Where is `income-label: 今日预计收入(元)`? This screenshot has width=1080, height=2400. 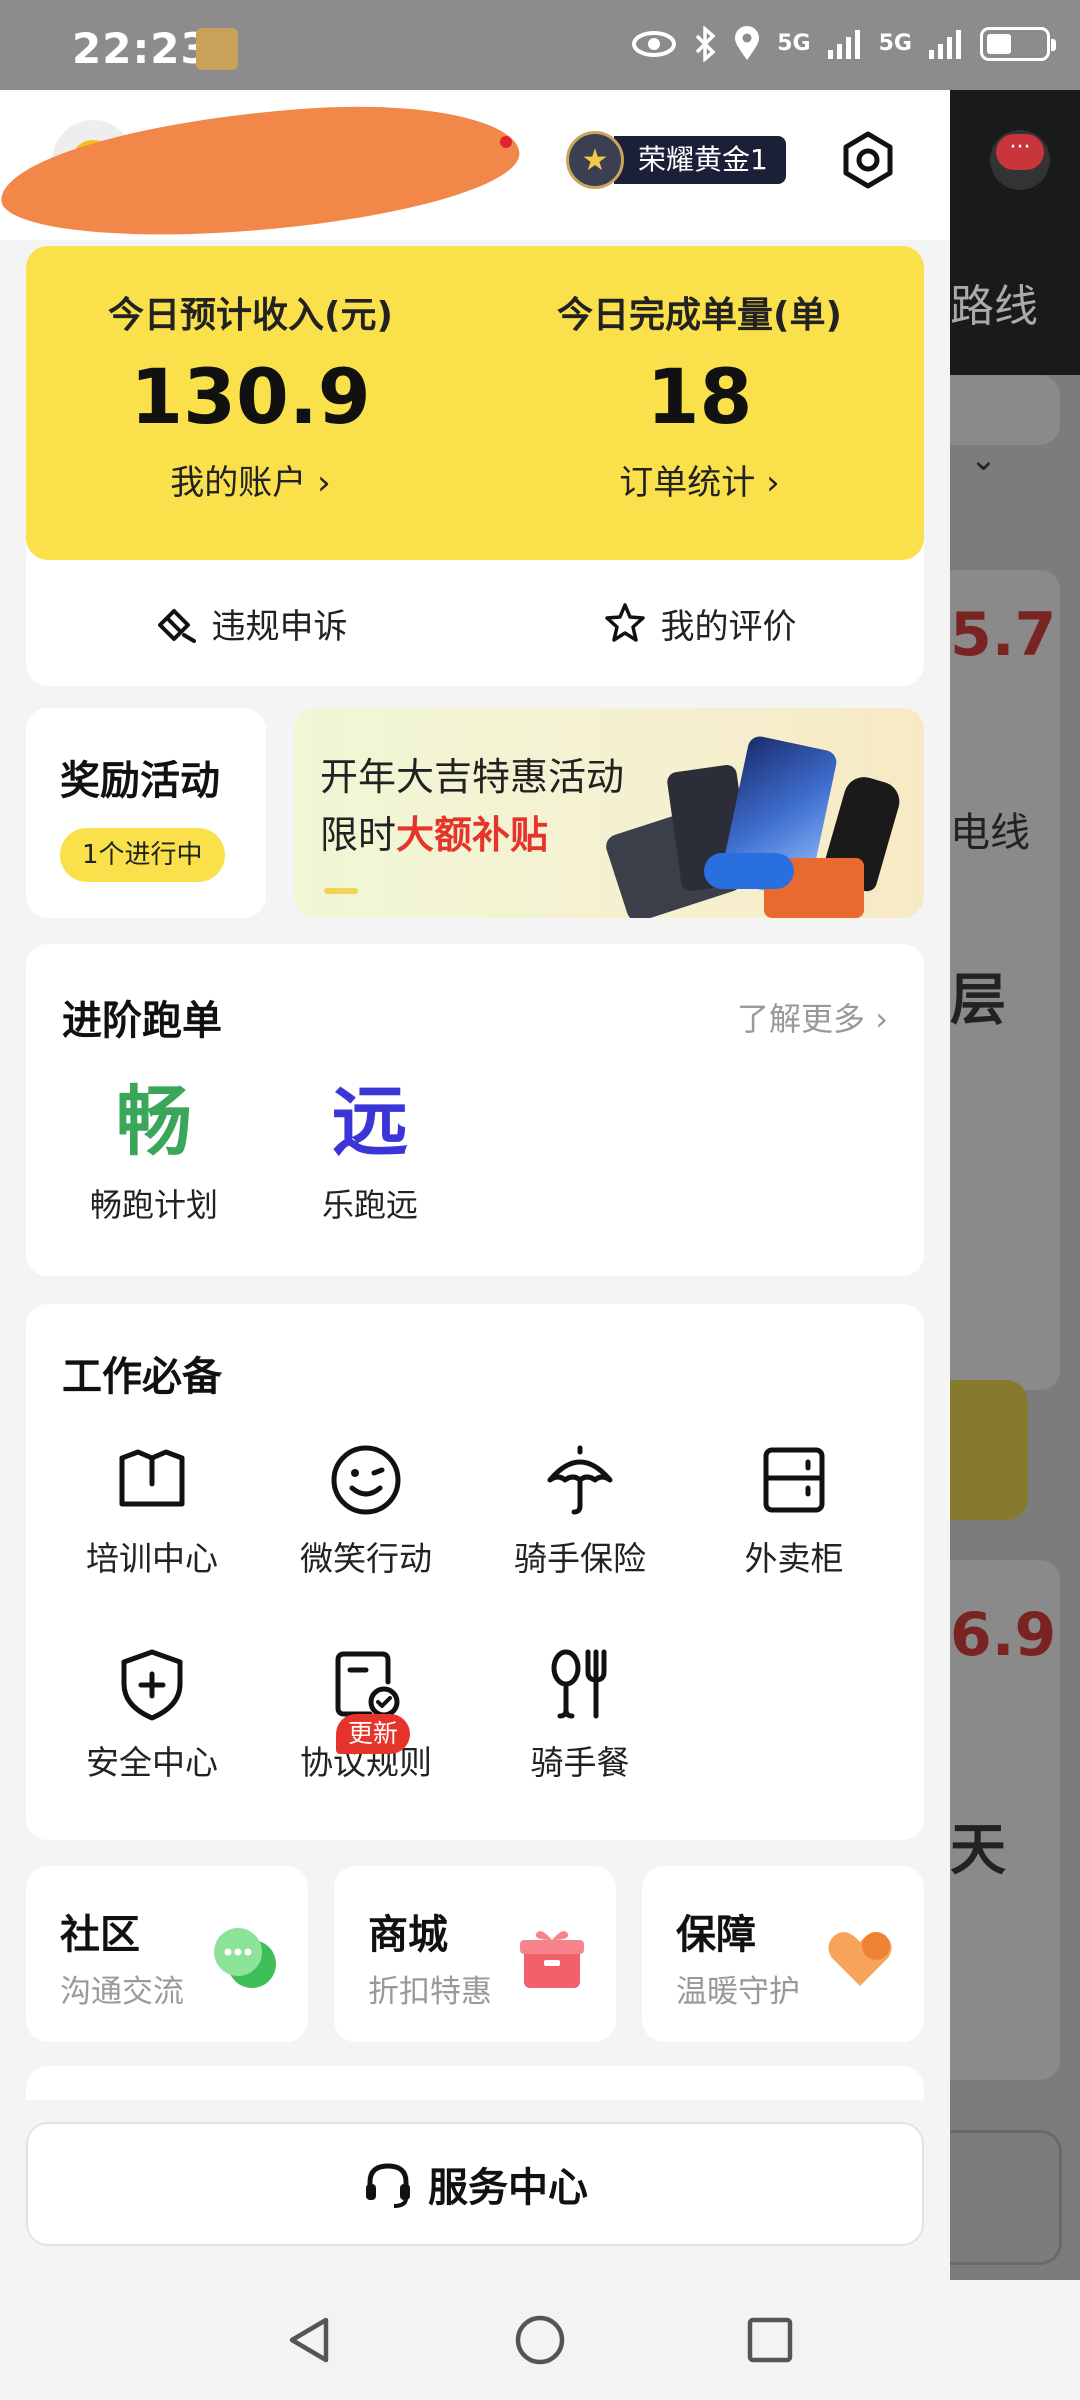
income-label: 今日预计收入(元) is located at coordinates (250, 315).